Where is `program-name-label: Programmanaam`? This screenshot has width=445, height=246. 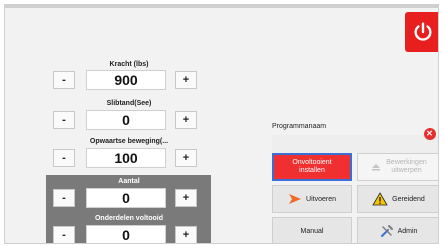
program-name-label: Programmanaam is located at coordinates (299, 126).